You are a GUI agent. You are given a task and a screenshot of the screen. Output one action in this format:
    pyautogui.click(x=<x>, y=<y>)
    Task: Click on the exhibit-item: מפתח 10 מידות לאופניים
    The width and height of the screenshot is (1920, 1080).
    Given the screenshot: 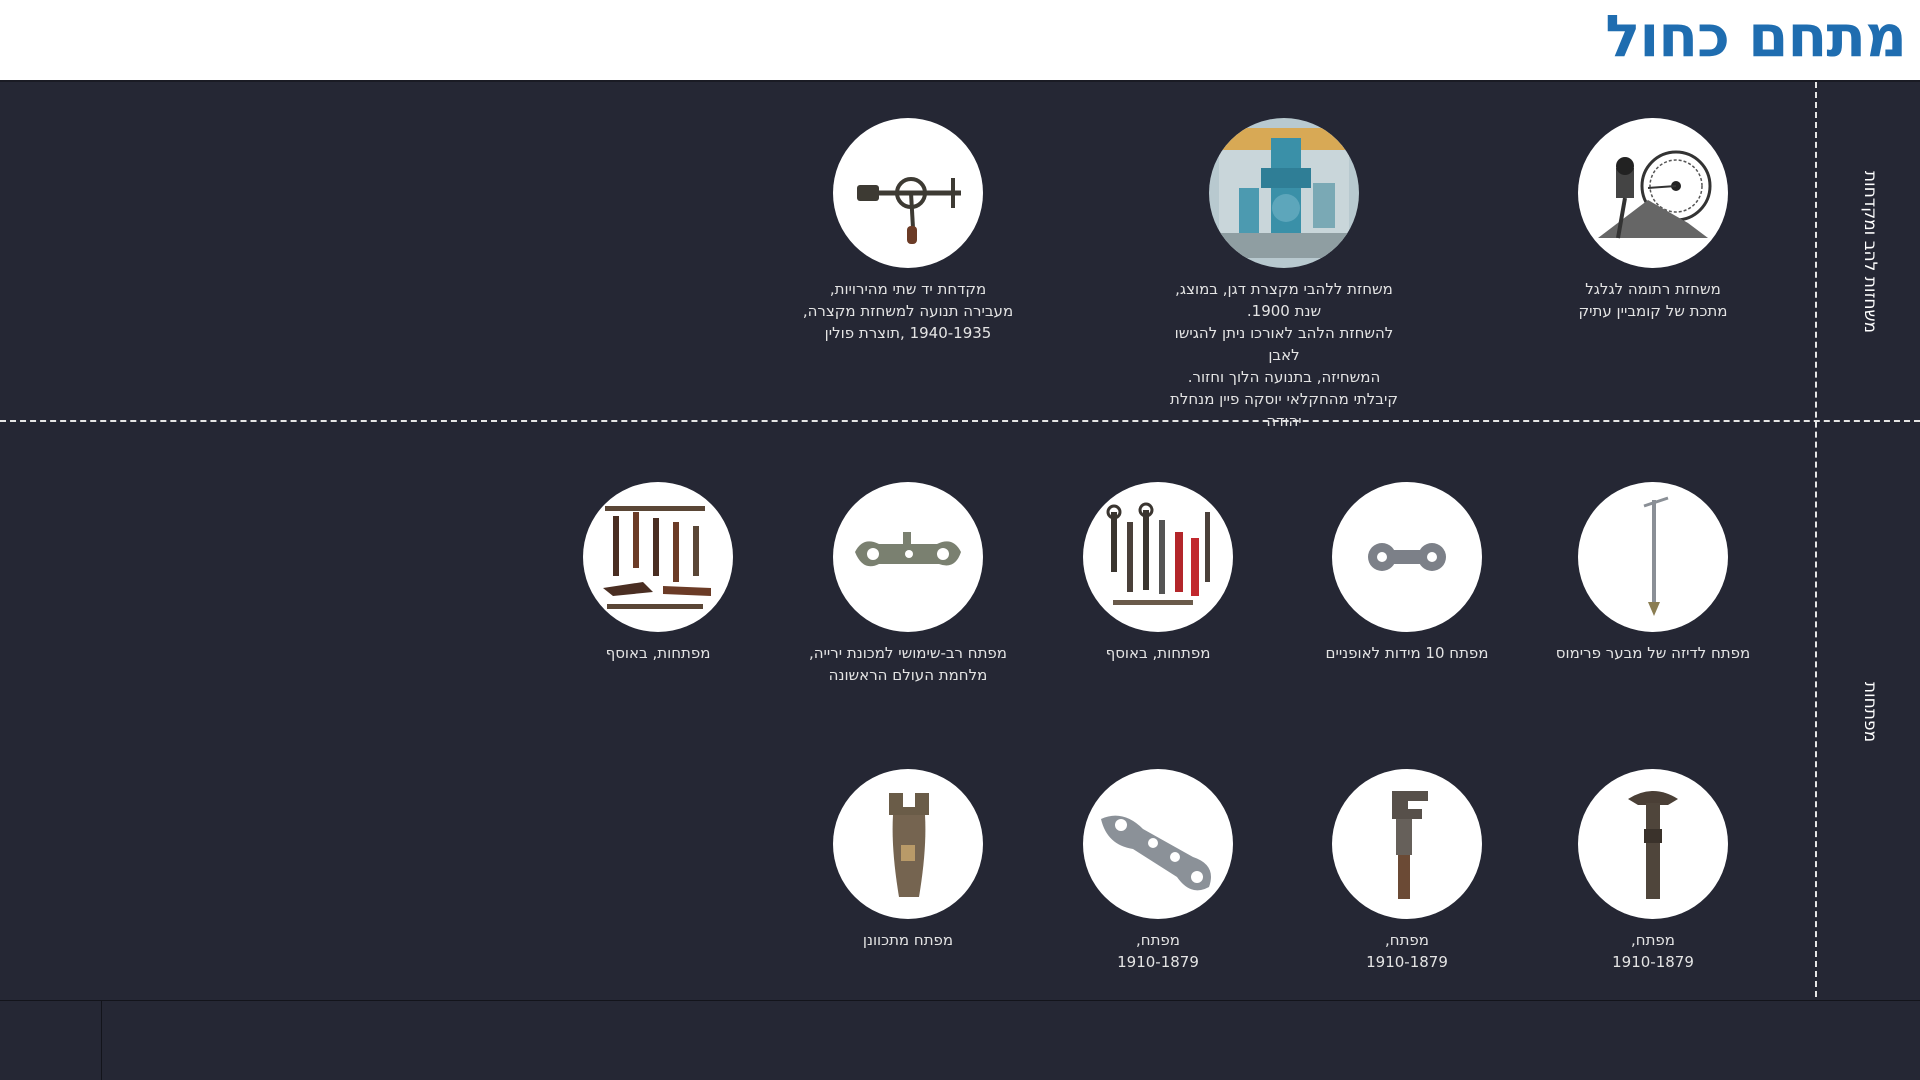 What is the action you would take?
    pyautogui.click(x=1407, y=573)
    